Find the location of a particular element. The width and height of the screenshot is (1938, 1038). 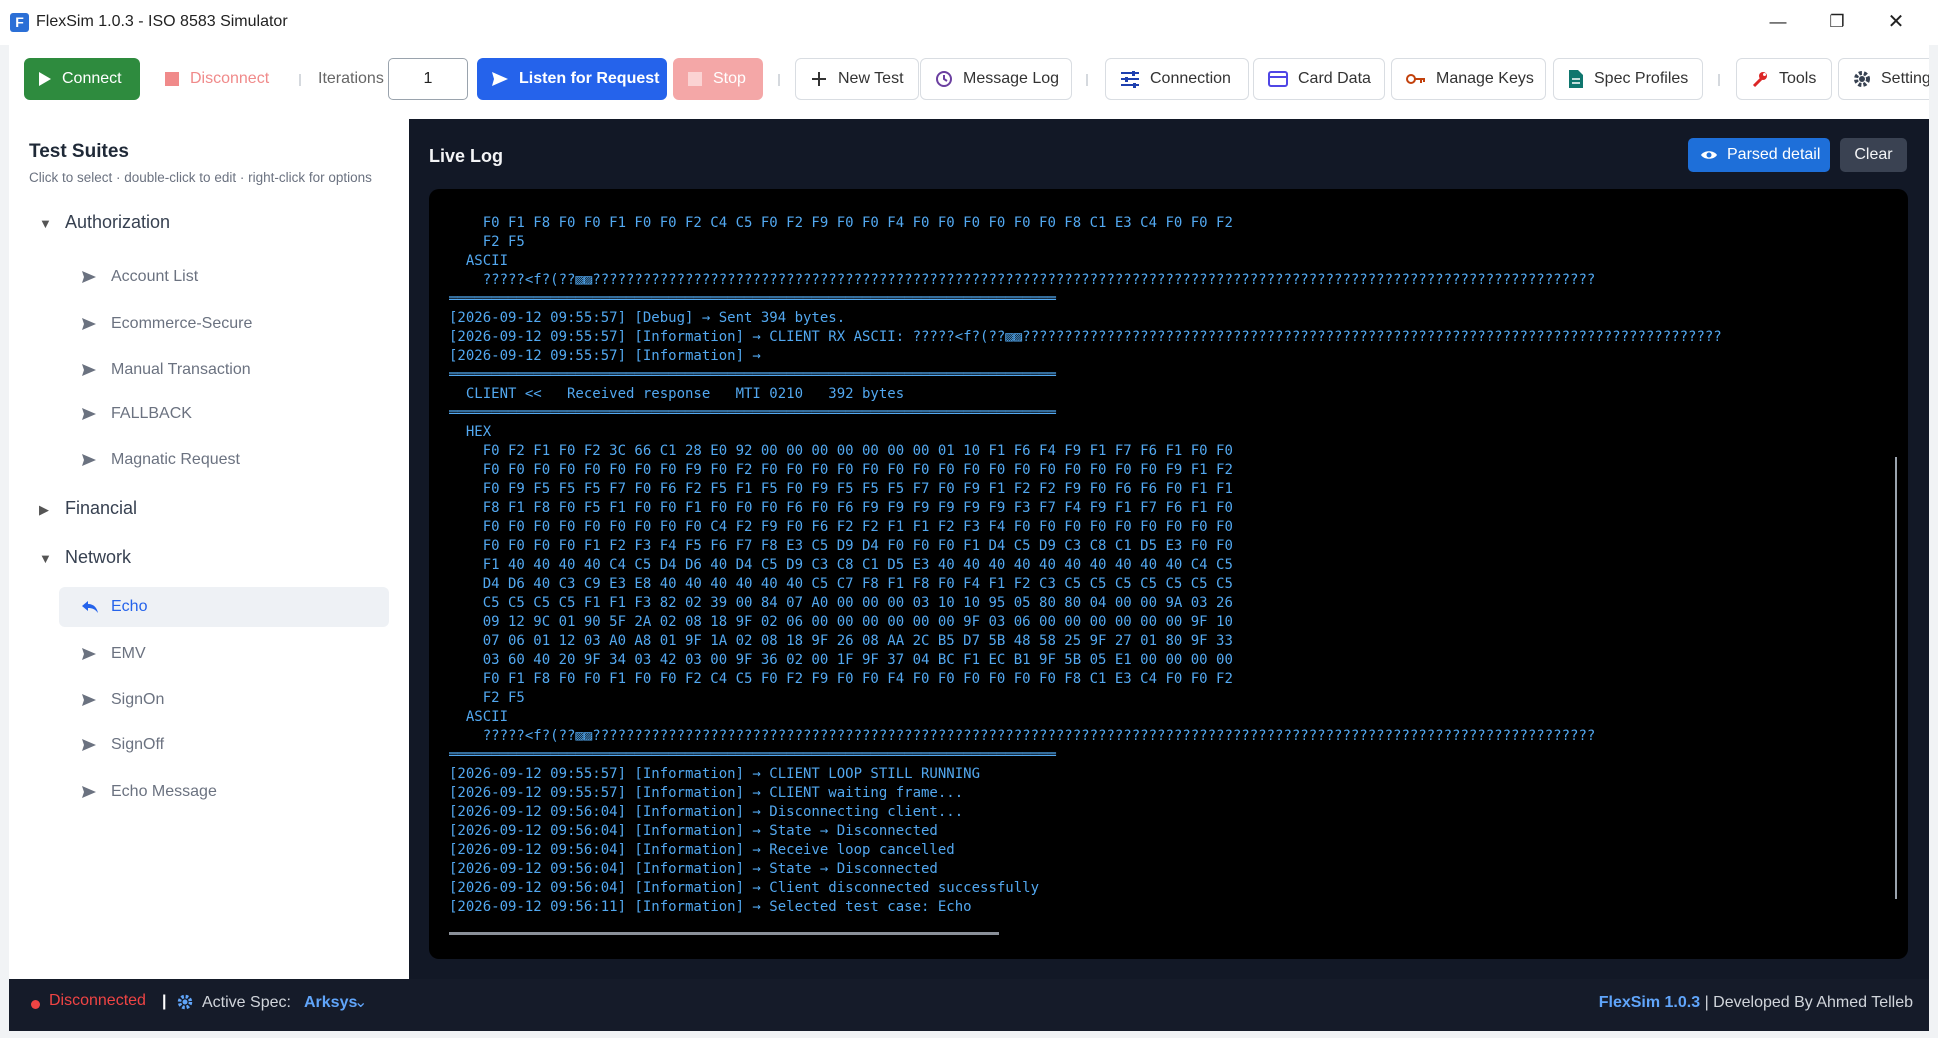

disconnect-button: Disconnect is located at coordinates (220, 79).